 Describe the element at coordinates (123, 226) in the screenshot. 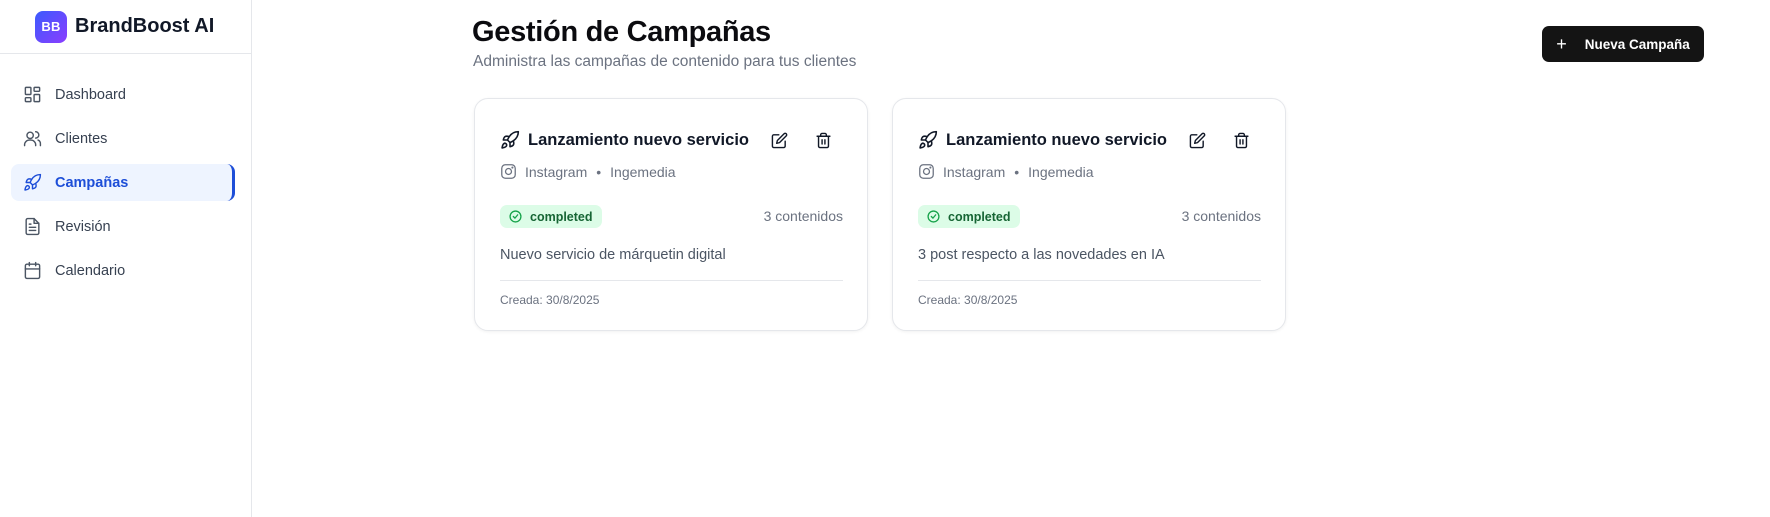

I see `sidebar-item-revision: Revisión` at that location.